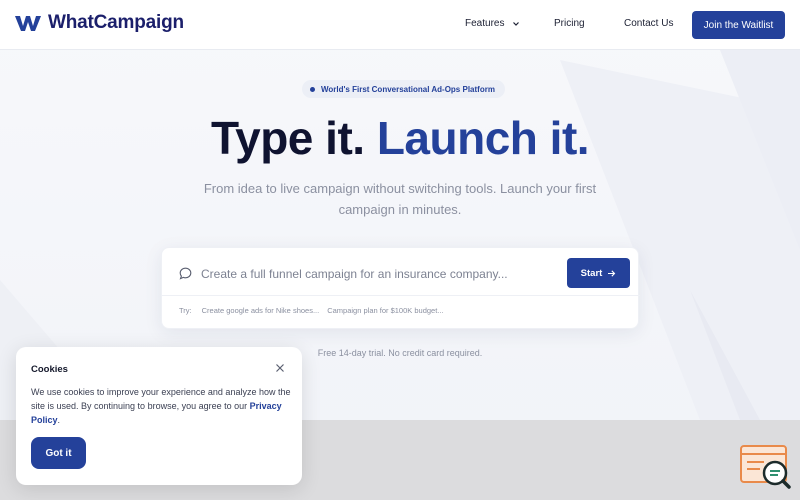 The height and width of the screenshot is (500, 800). I want to click on nav-features: Features, so click(492, 23).